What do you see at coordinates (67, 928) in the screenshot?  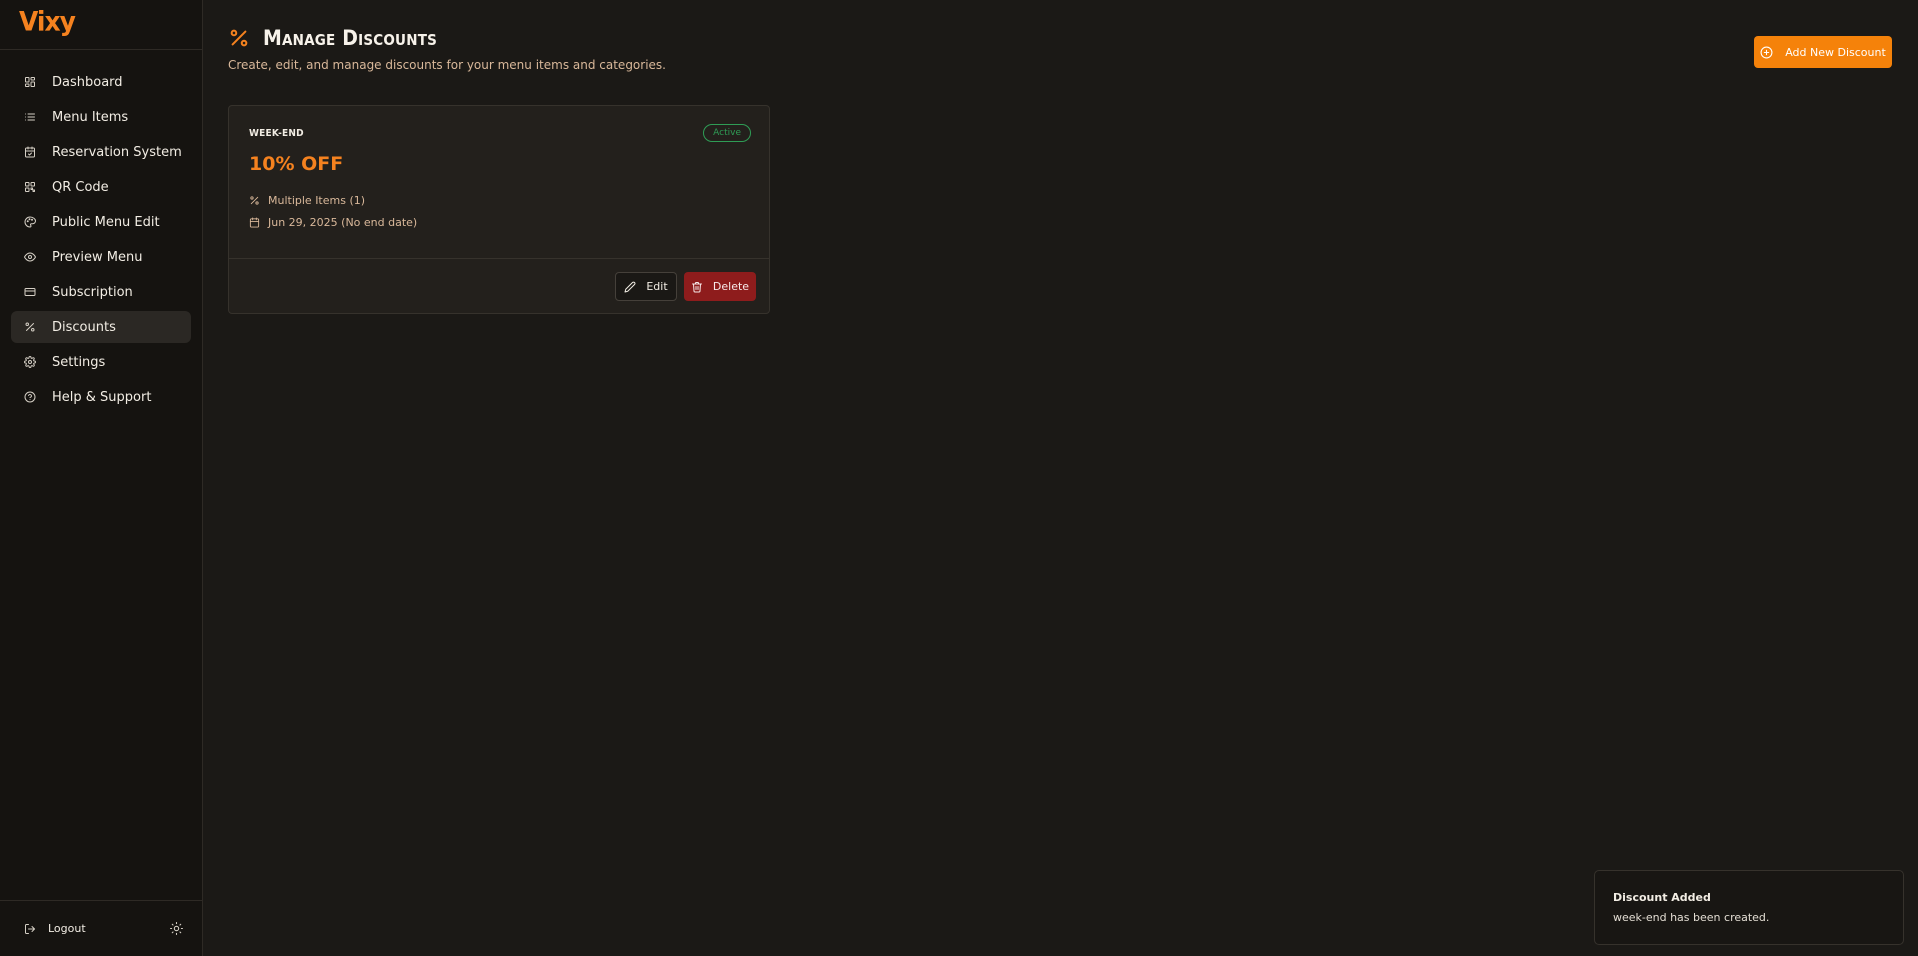 I see `logout-label: Logout` at bounding box center [67, 928].